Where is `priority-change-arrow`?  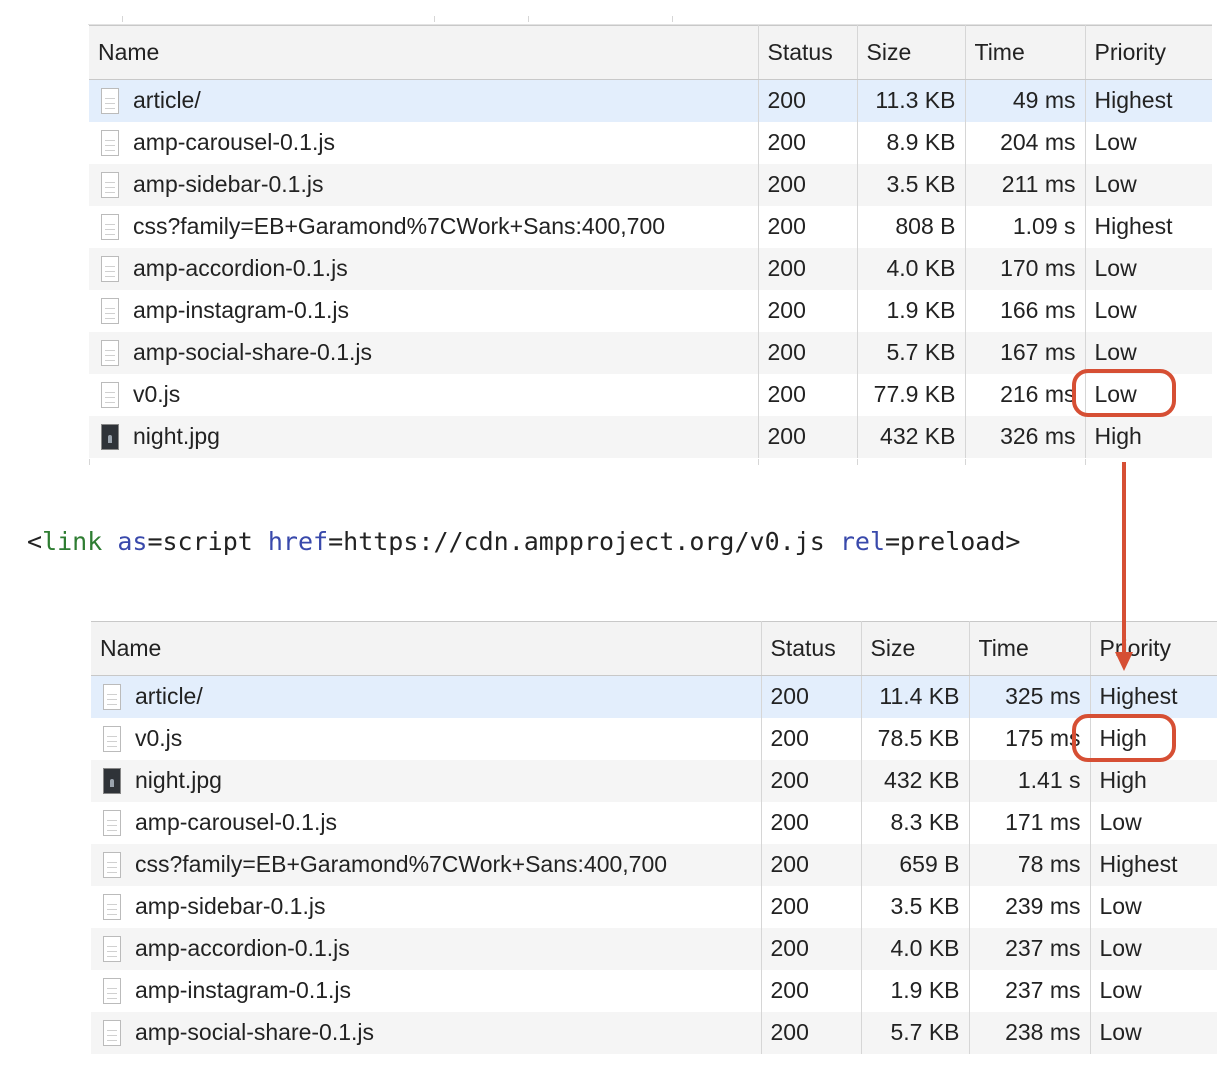
priority-change-arrow is located at coordinates (1124, 566).